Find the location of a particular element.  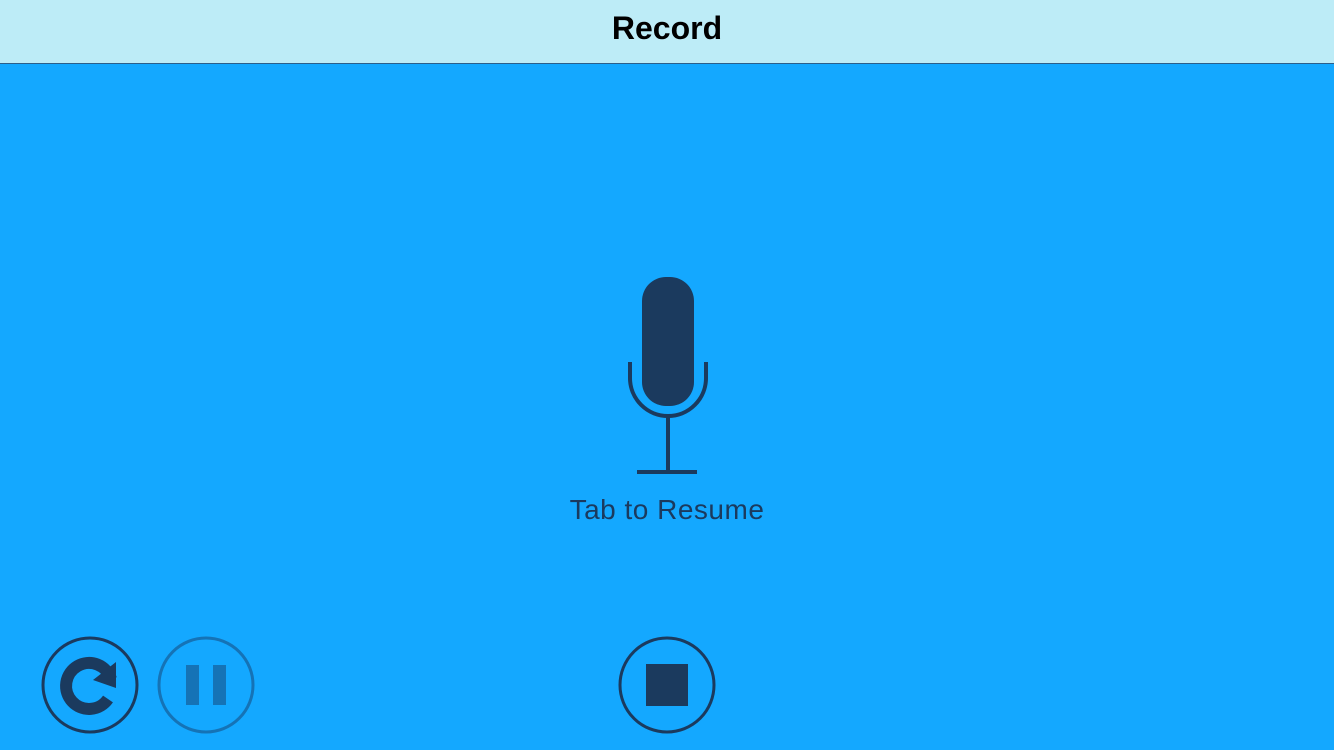

page-title: Record is located at coordinates (667, 28).